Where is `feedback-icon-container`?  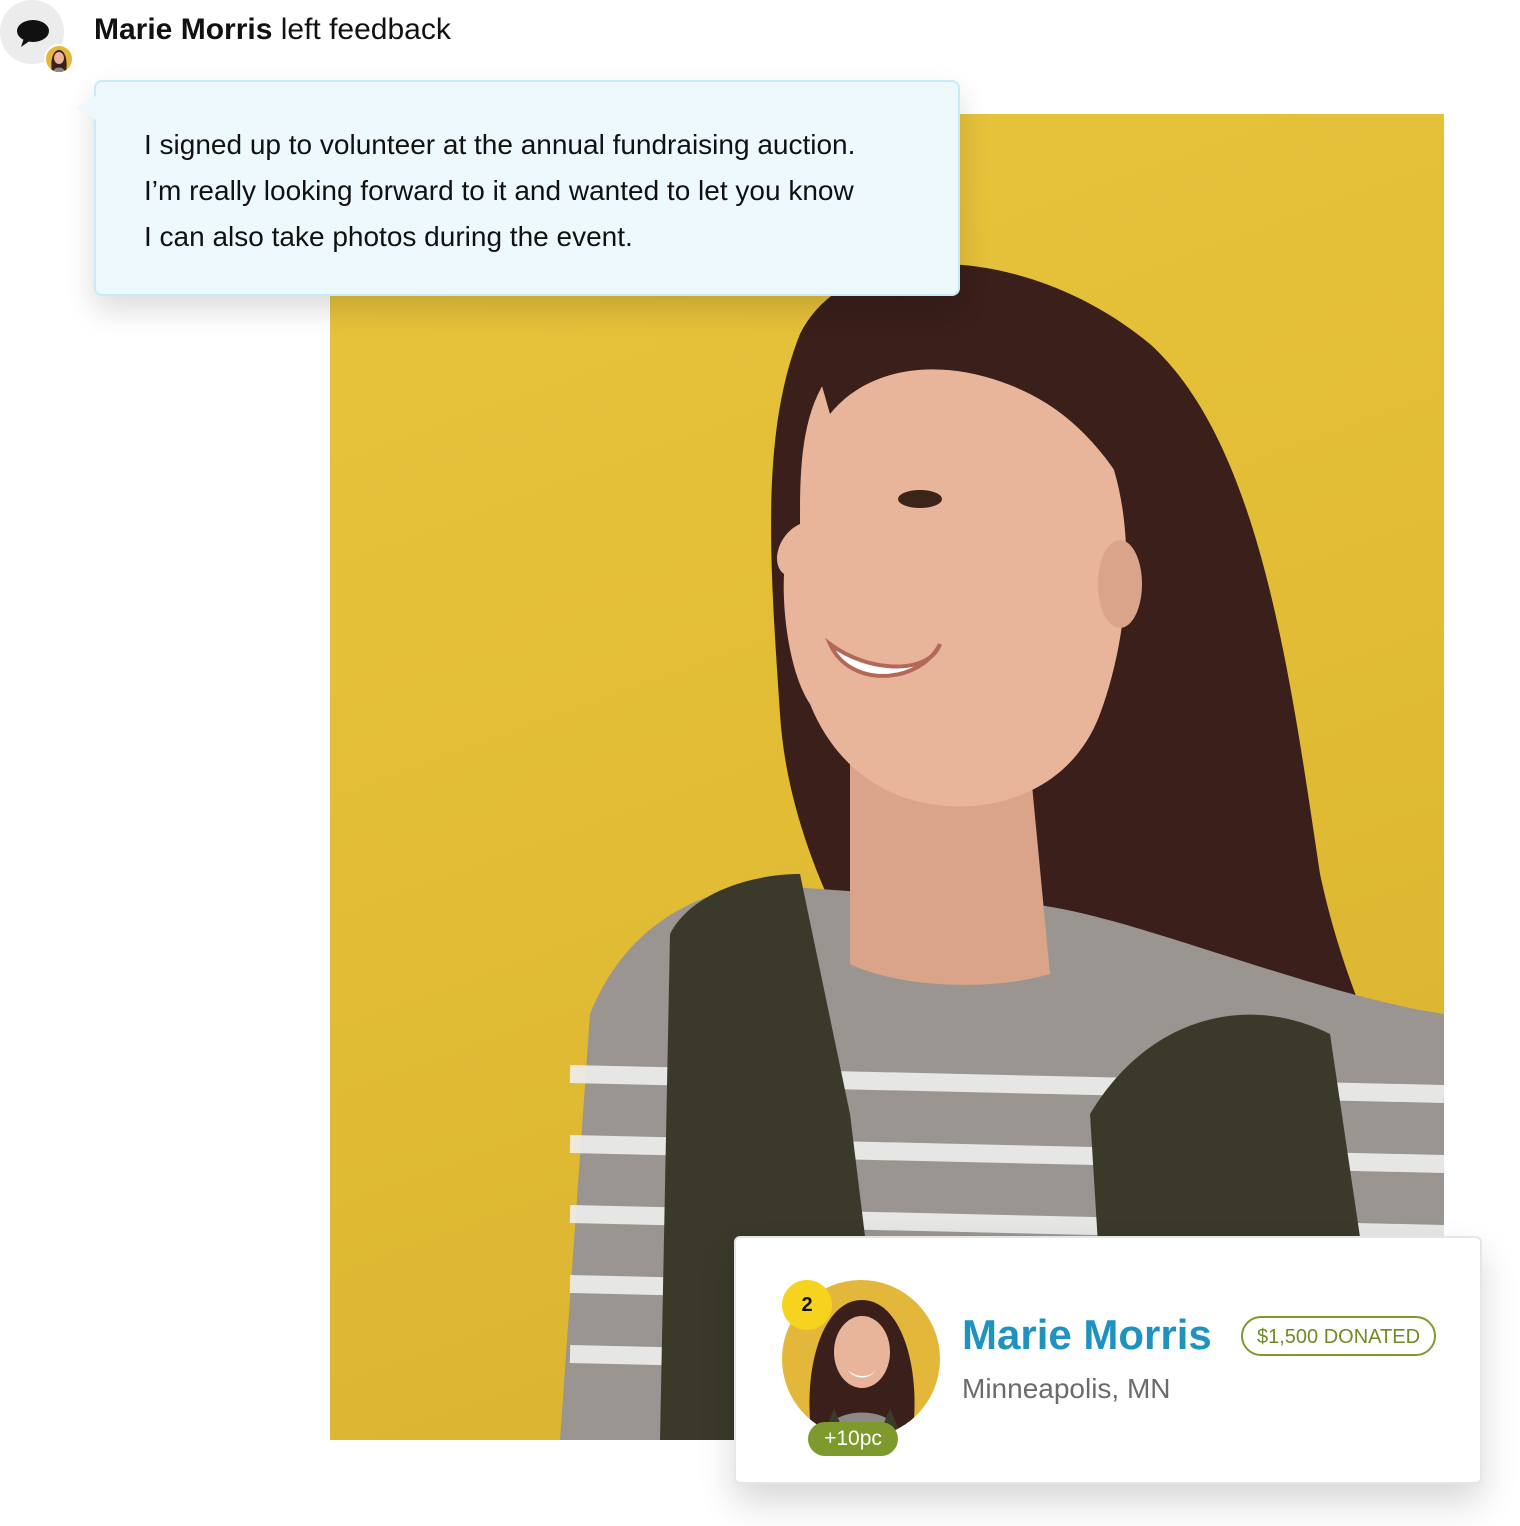
feedback-icon-container is located at coordinates (37, 37).